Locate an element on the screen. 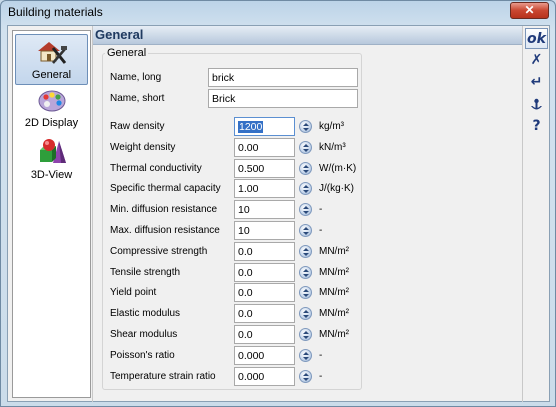 This screenshot has height=407, width=556. property-label: Max. diffusion resistance is located at coordinates (165, 230).